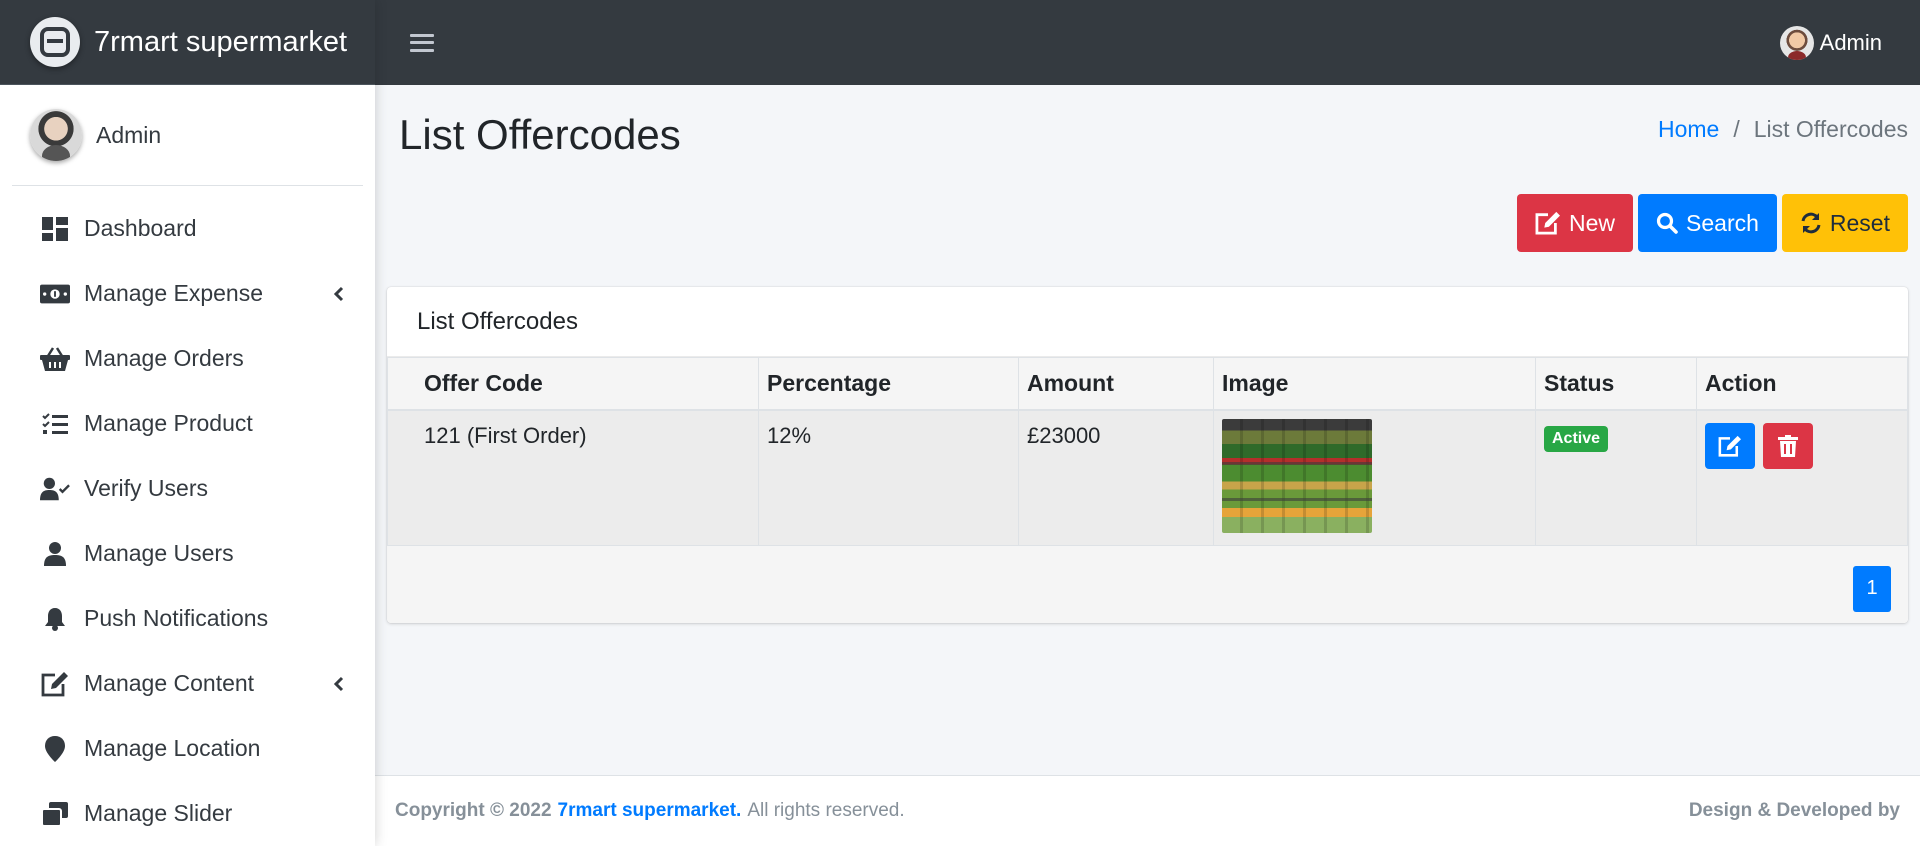 This screenshot has width=1920, height=846. What do you see at coordinates (1616, 477) in the screenshot?
I see `cell-status: Active` at bounding box center [1616, 477].